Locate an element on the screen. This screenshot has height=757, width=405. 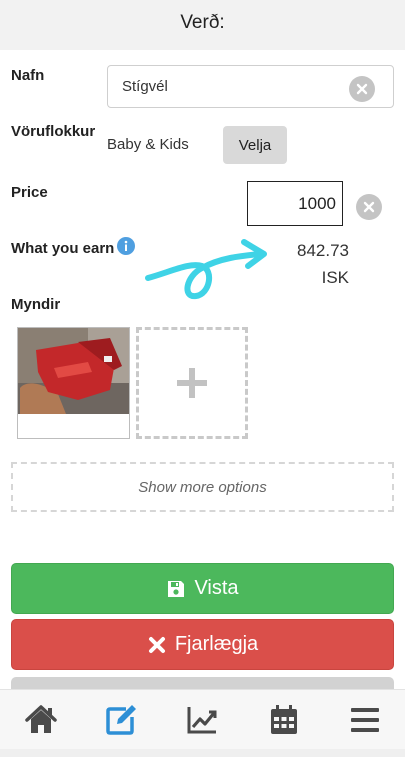
name-label: Nafn is located at coordinates (28, 75).